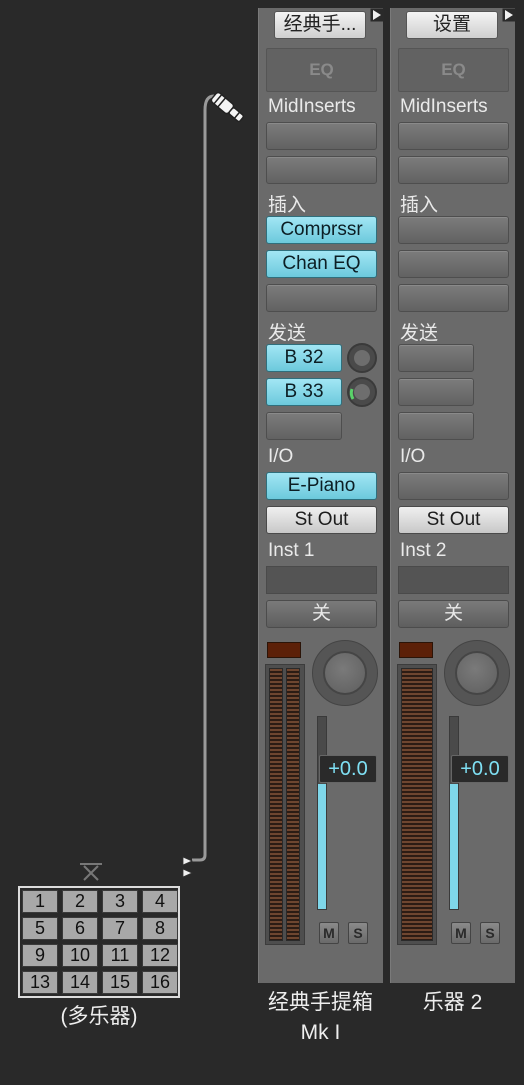 Image resolution: width=524 pixels, height=1085 pixels. I want to click on channel-cell: 4, so click(160, 901).